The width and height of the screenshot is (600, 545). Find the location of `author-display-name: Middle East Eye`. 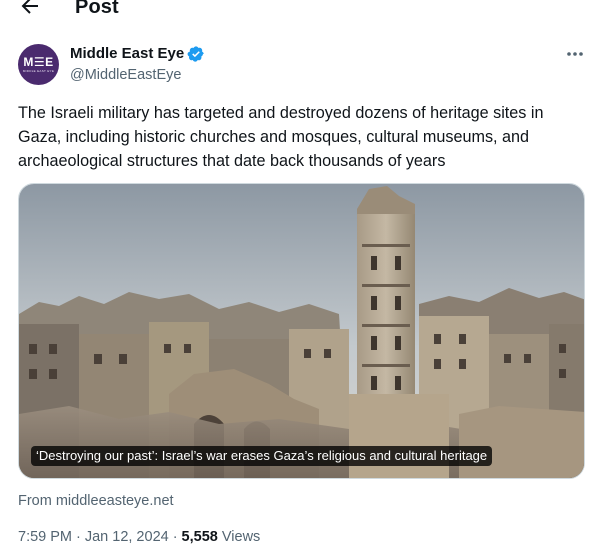

author-display-name: Middle East Eye is located at coordinates (127, 54).